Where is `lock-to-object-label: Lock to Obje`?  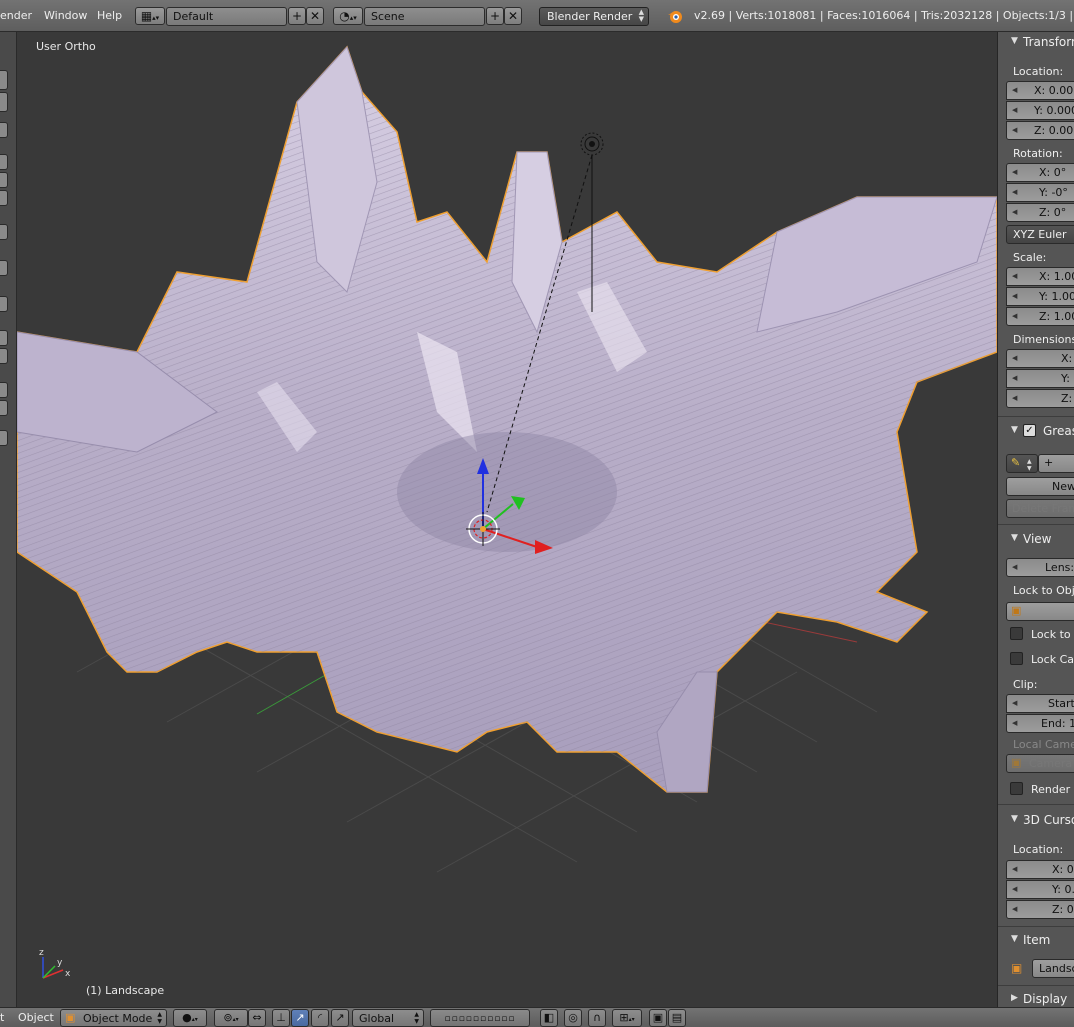 lock-to-object-label: Lock to Obje is located at coordinates (1043, 590).